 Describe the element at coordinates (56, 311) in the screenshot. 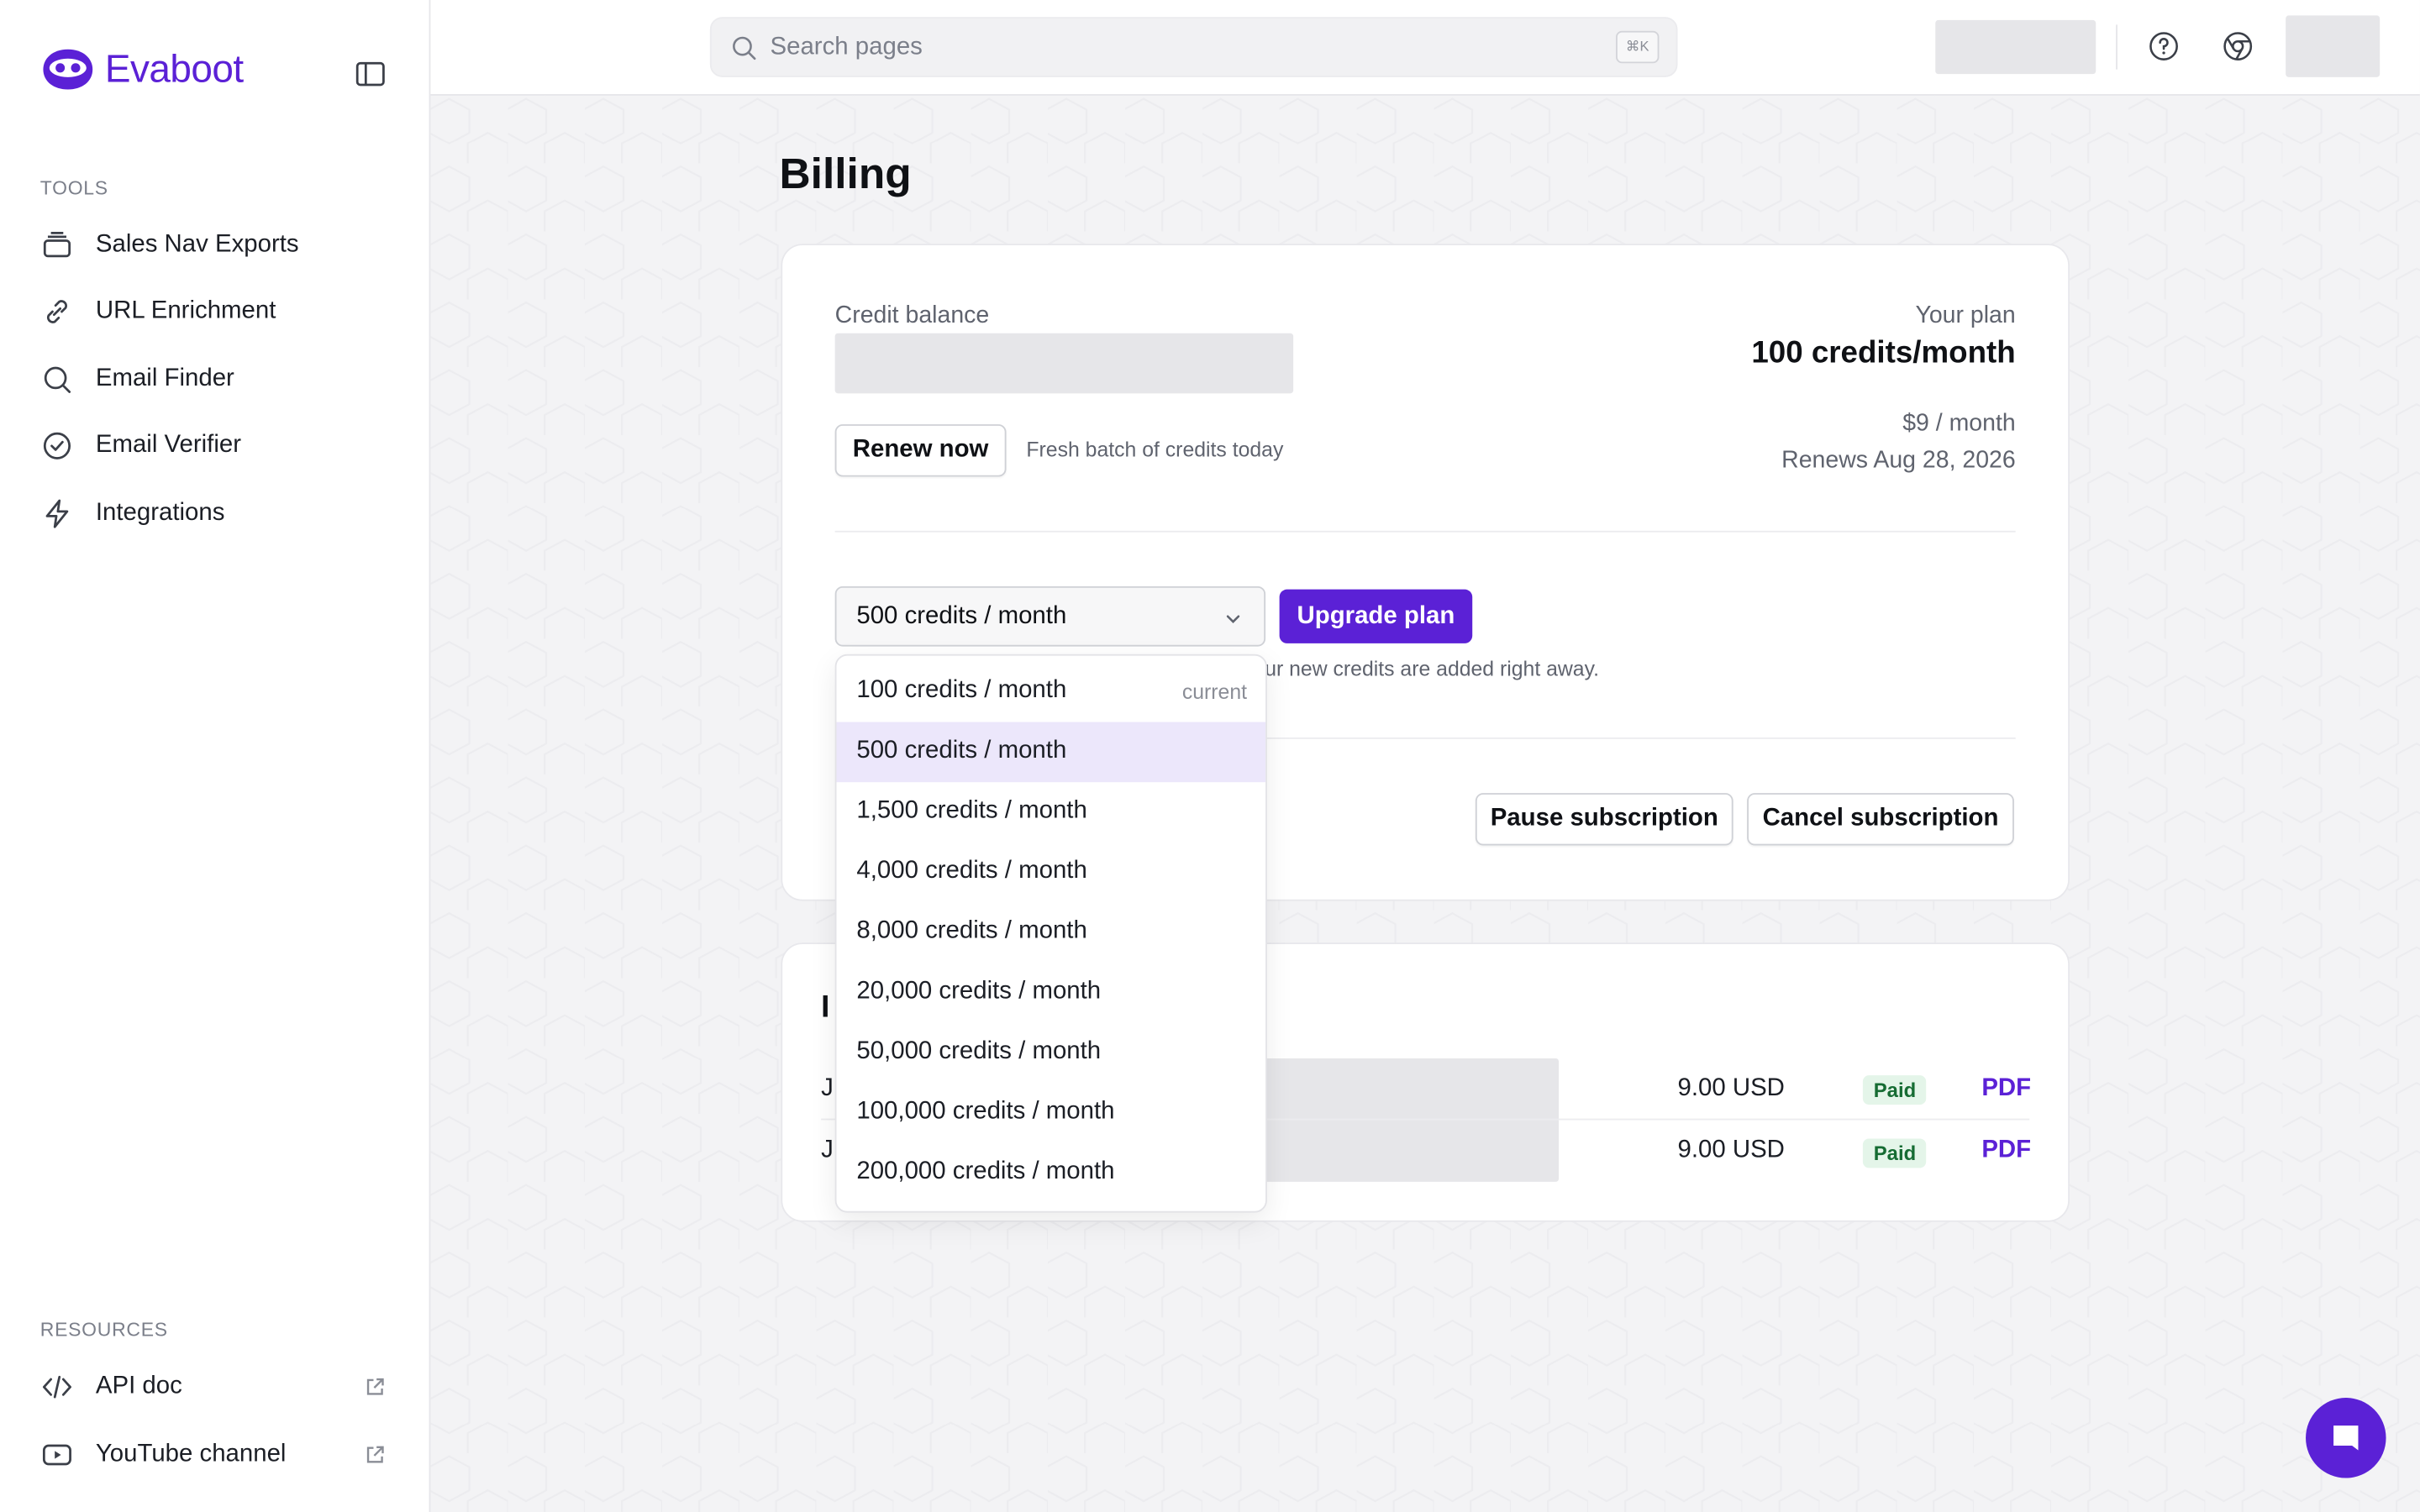

I see `link-icon` at that location.